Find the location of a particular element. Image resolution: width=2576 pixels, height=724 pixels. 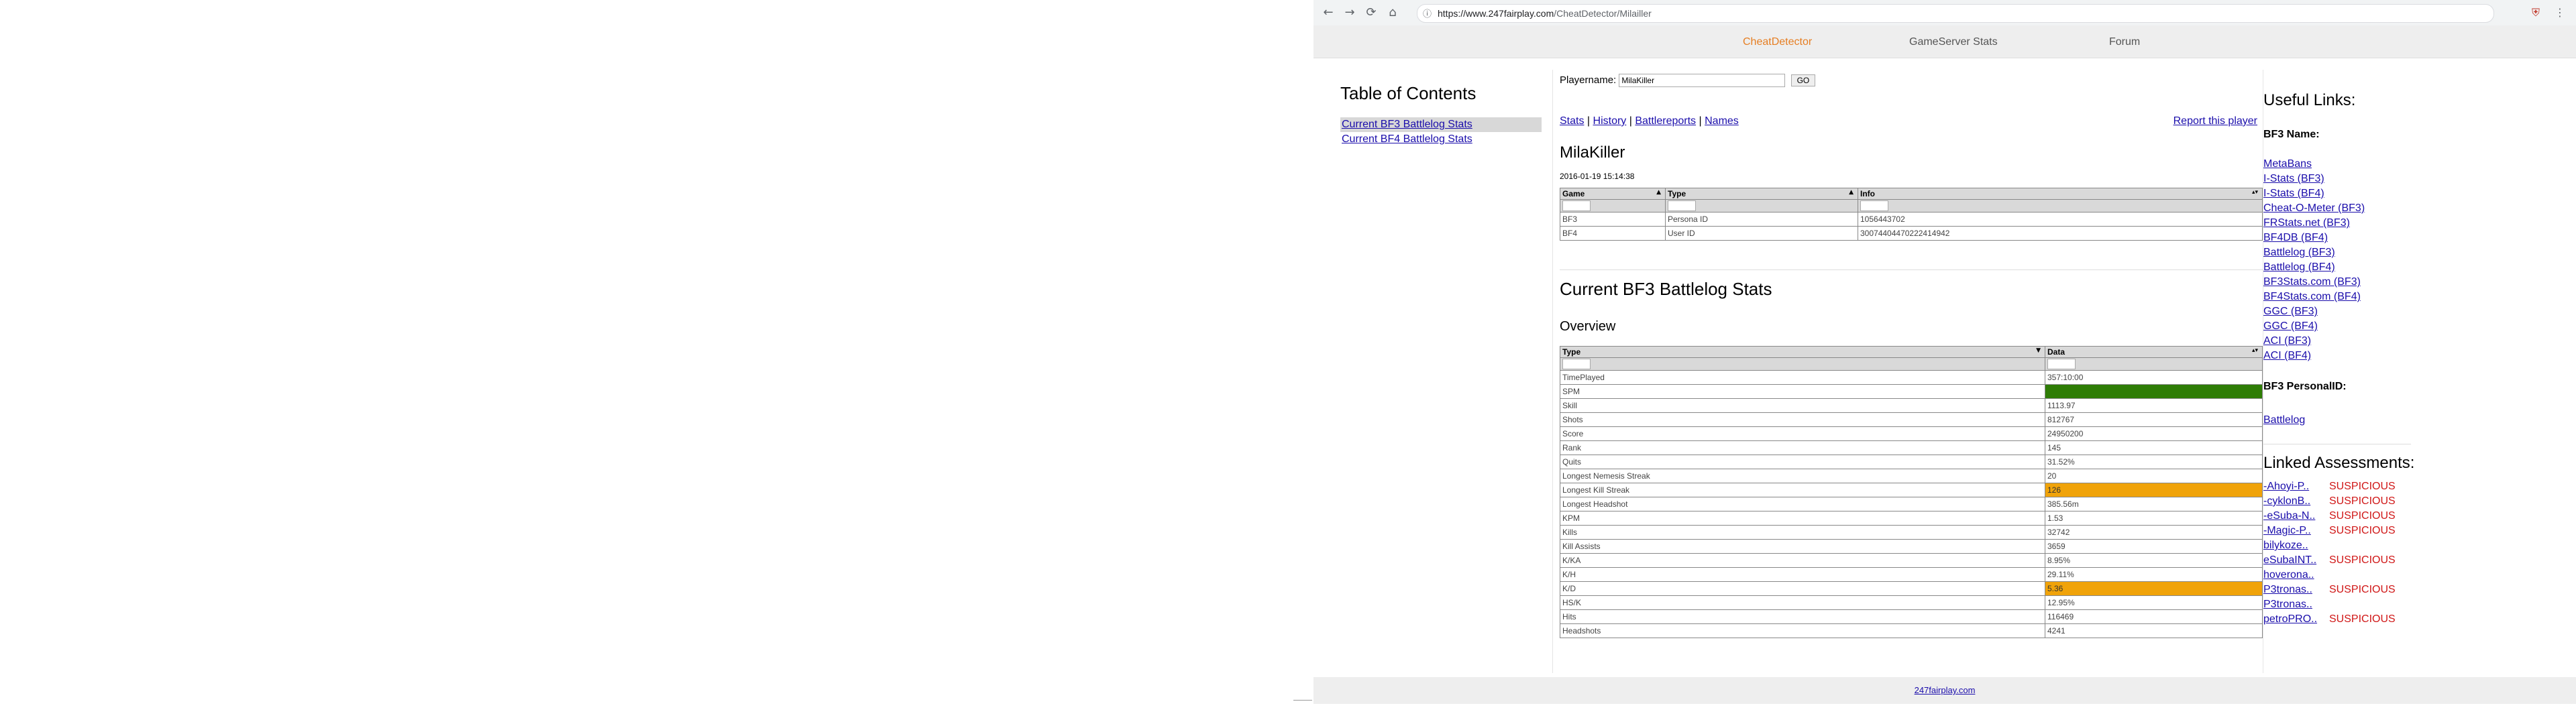

stat-type: SPM is located at coordinates (1802, 392).